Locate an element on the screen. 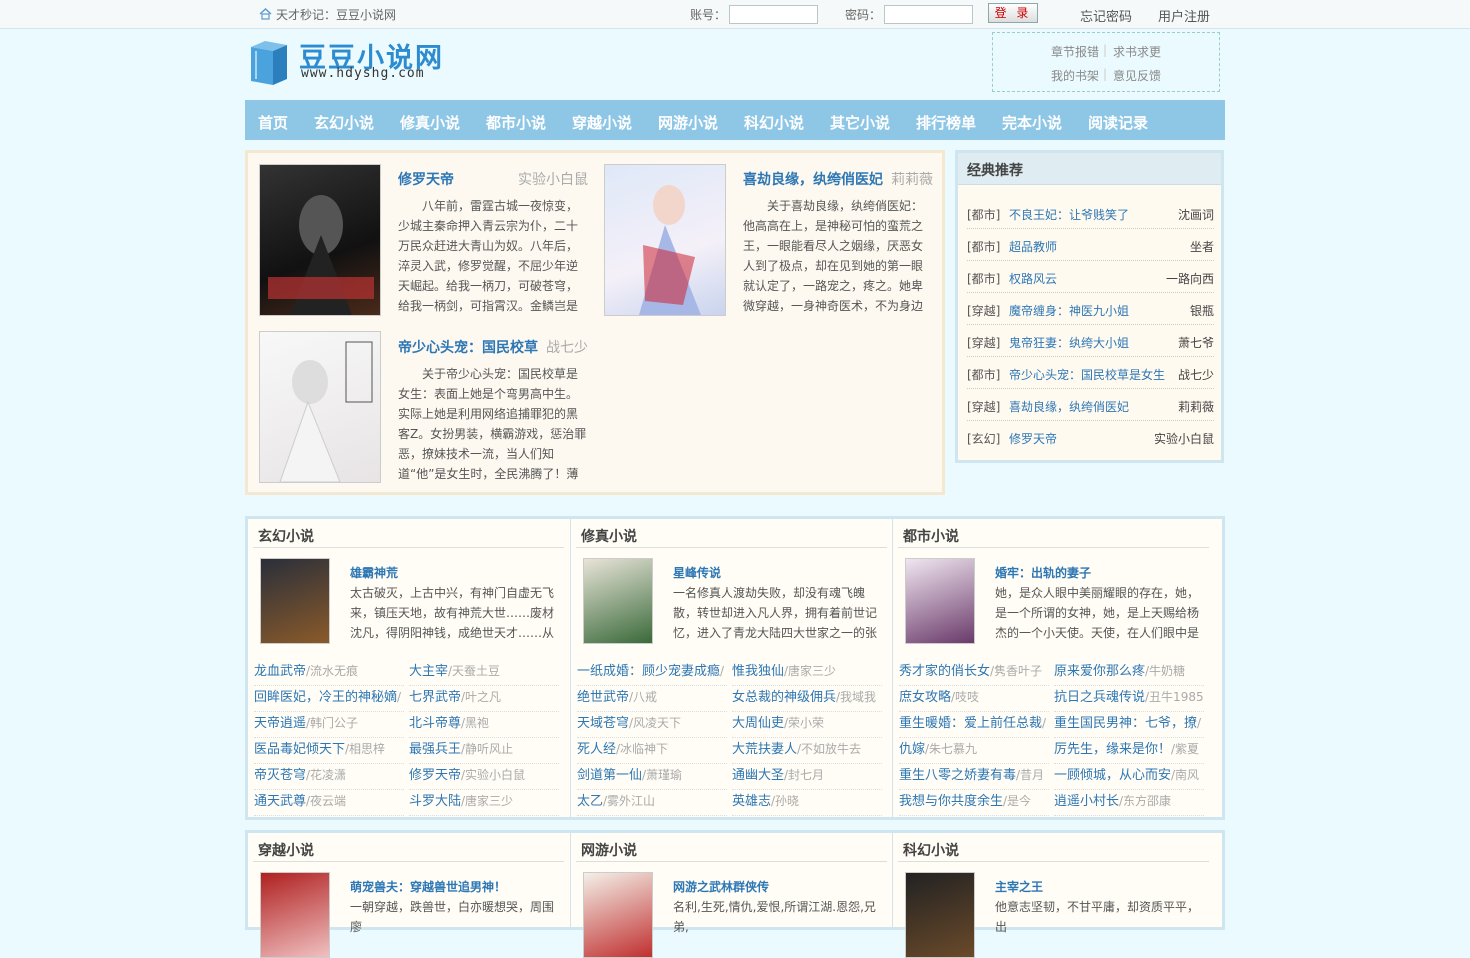 The height and width of the screenshot is (958, 1470). book-title: 星峰传说 is located at coordinates (697, 572).